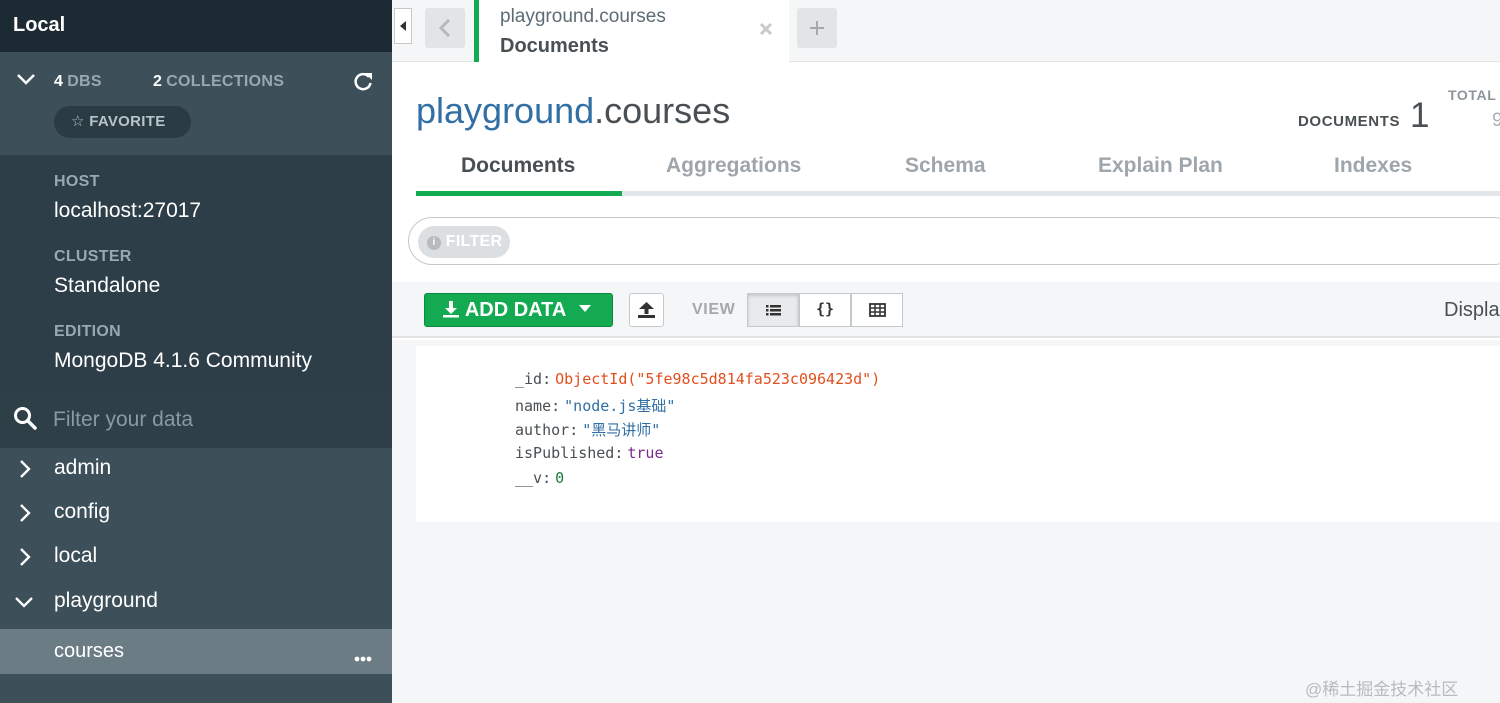 The width and height of the screenshot is (1500, 703). Describe the element at coordinates (646, 316) in the screenshot. I see `upload-icon` at that location.